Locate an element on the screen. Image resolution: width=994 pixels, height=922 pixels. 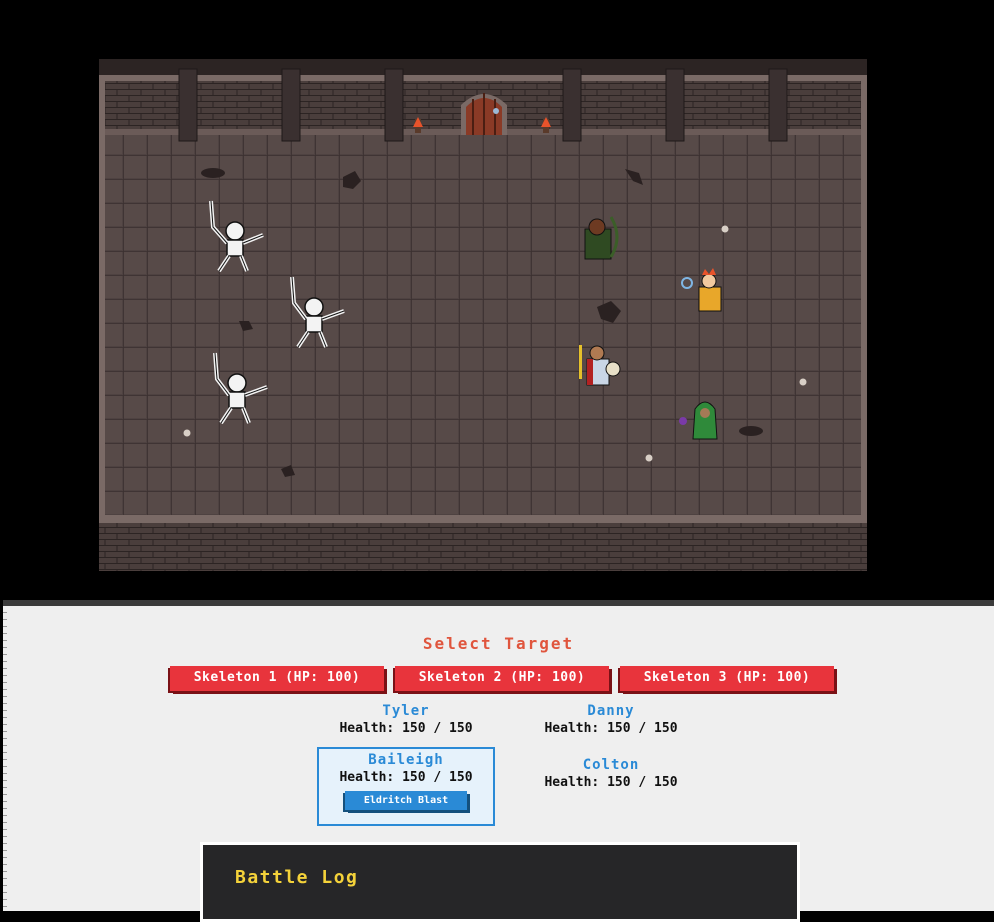
target-button-skeleton-3: Skeleton 3 (HP: 100) is located at coordinates (727, 678).